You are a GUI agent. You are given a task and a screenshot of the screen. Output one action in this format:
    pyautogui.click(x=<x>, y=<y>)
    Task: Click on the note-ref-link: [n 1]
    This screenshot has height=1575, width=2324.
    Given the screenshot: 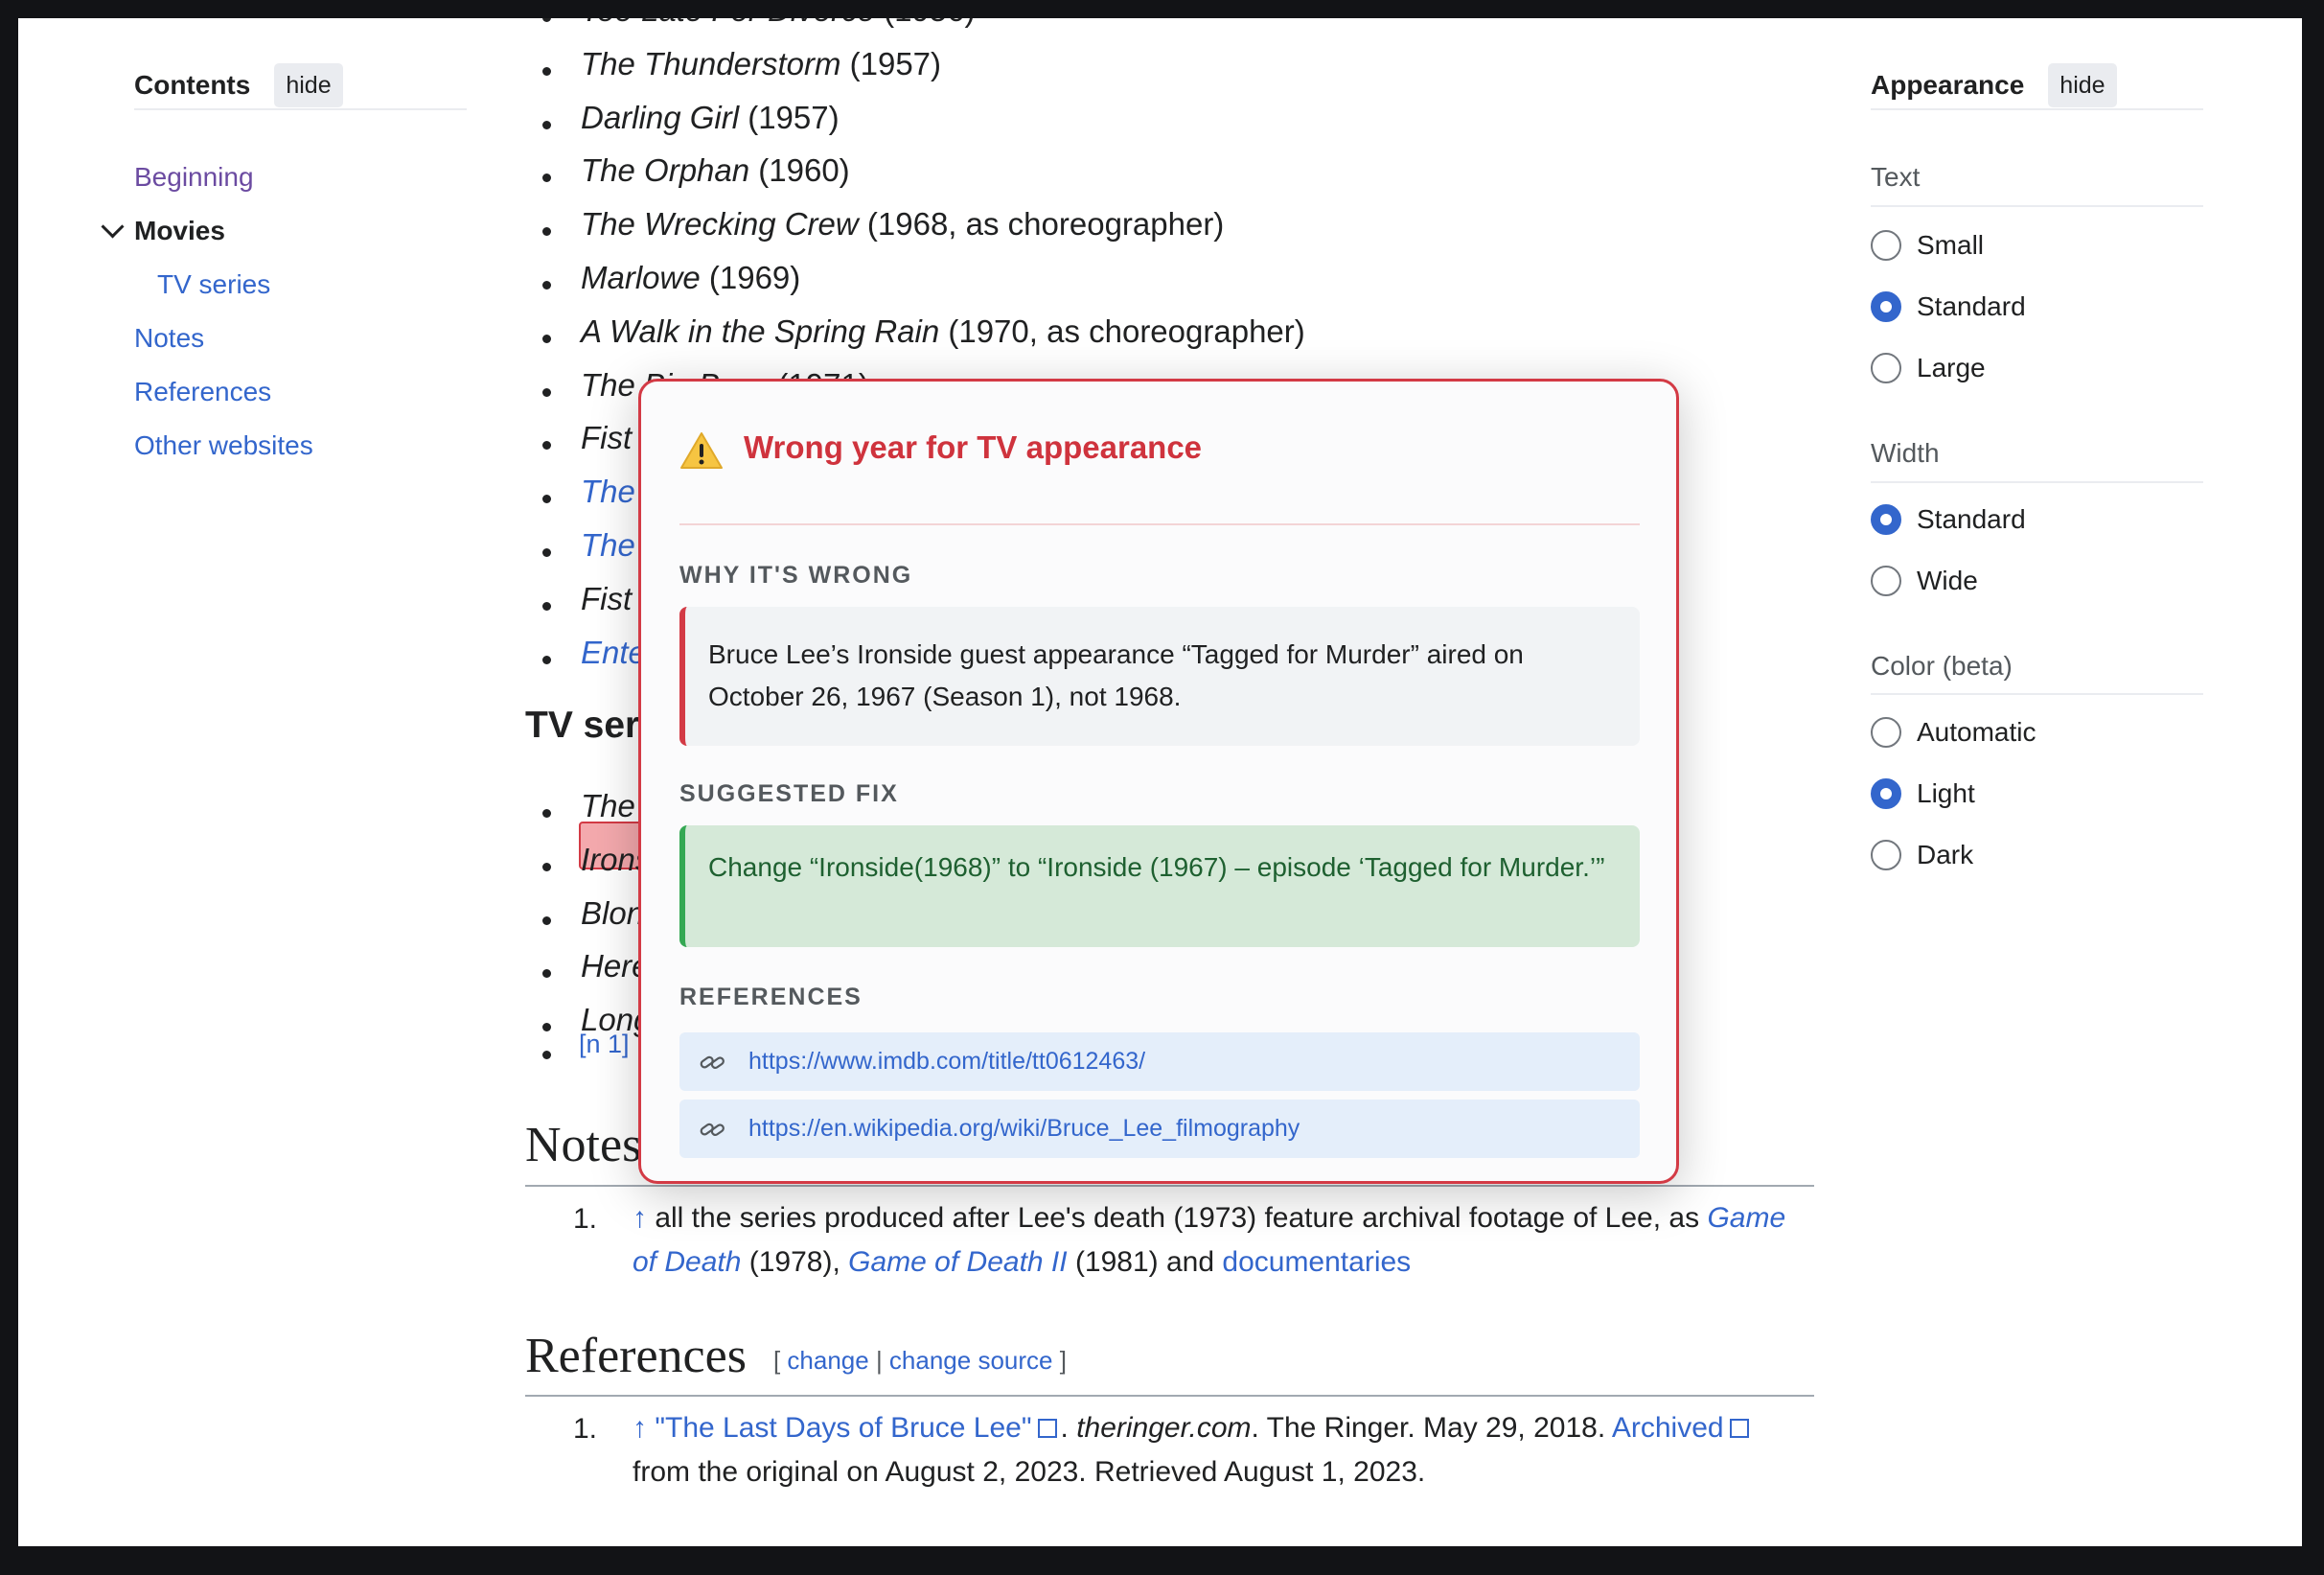 What is the action you would take?
    pyautogui.click(x=604, y=1044)
    